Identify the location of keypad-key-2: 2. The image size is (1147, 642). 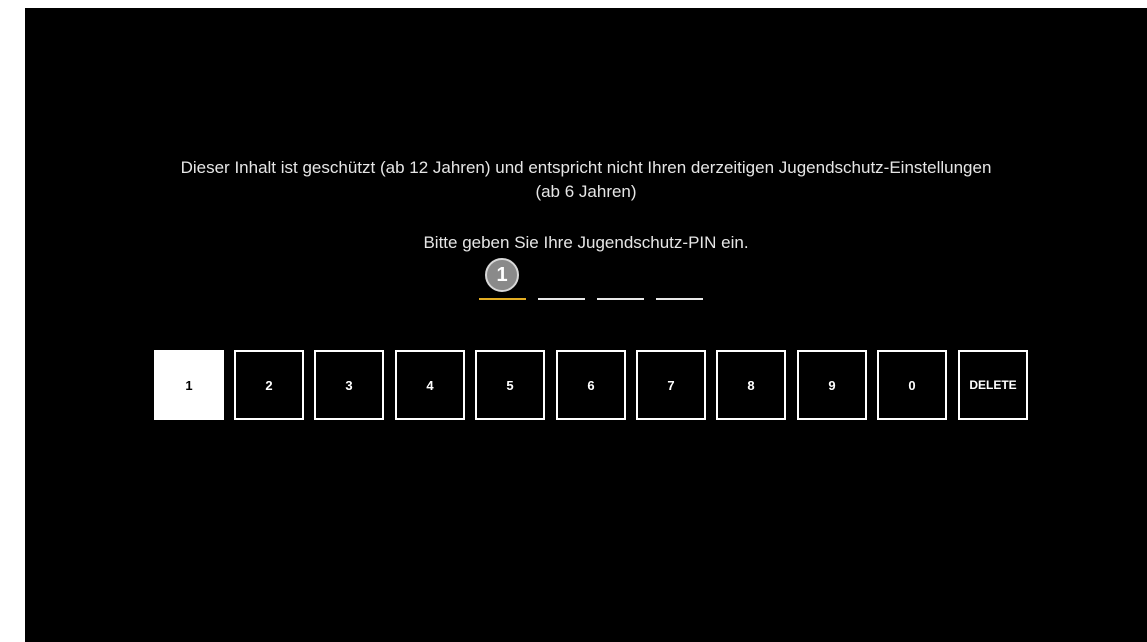
(269, 385).